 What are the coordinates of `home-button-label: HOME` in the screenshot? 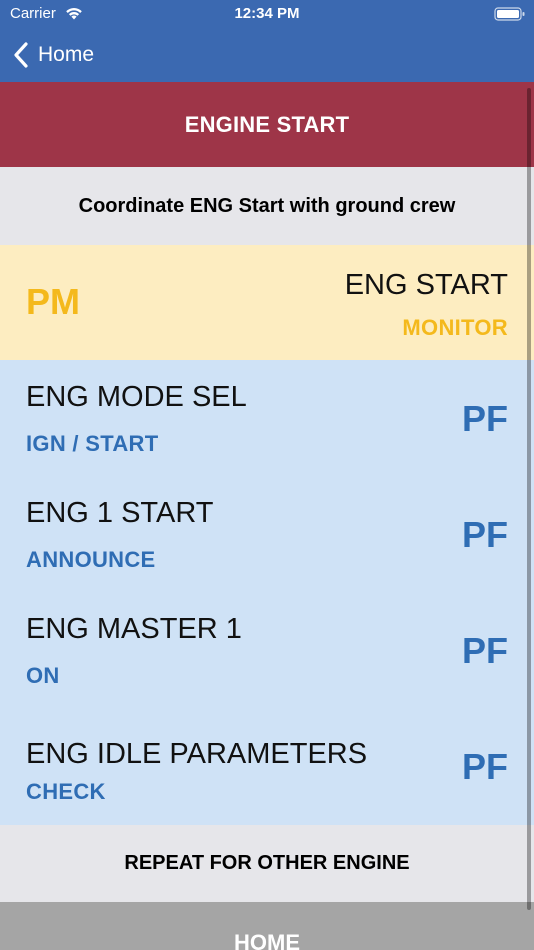 It's located at (267, 940).